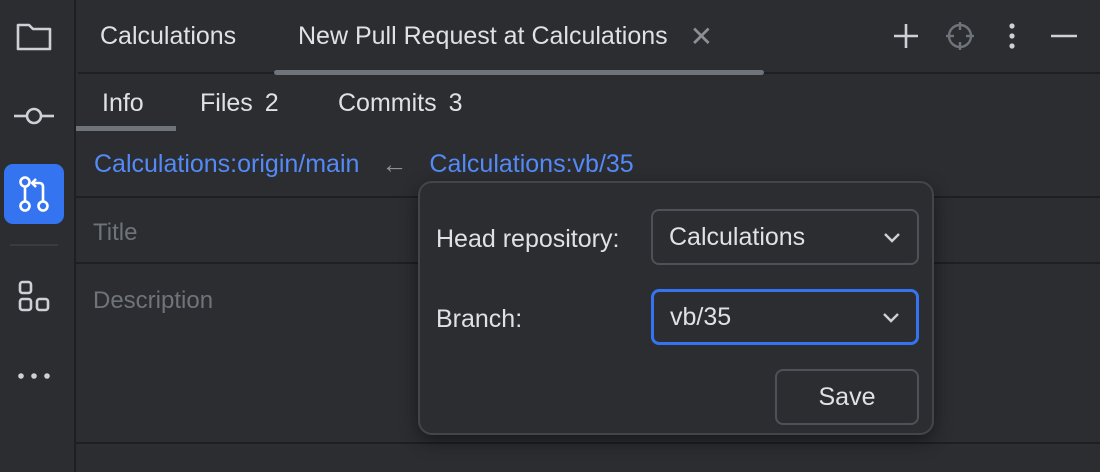 Image resolution: width=1100 pixels, height=472 pixels. I want to click on subtab-info: Info, so click(123, 103).